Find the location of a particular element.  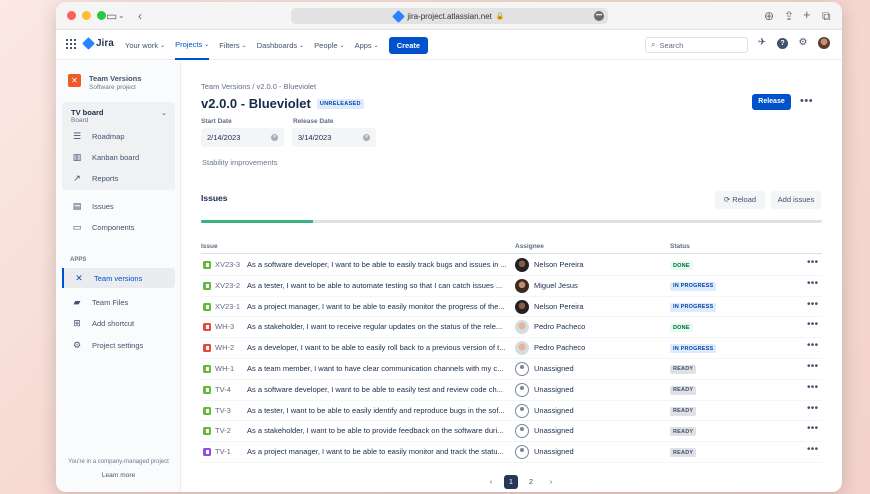

sidebar-item-team-versions: ✕ Team versions is located at coordinates (118, 278).